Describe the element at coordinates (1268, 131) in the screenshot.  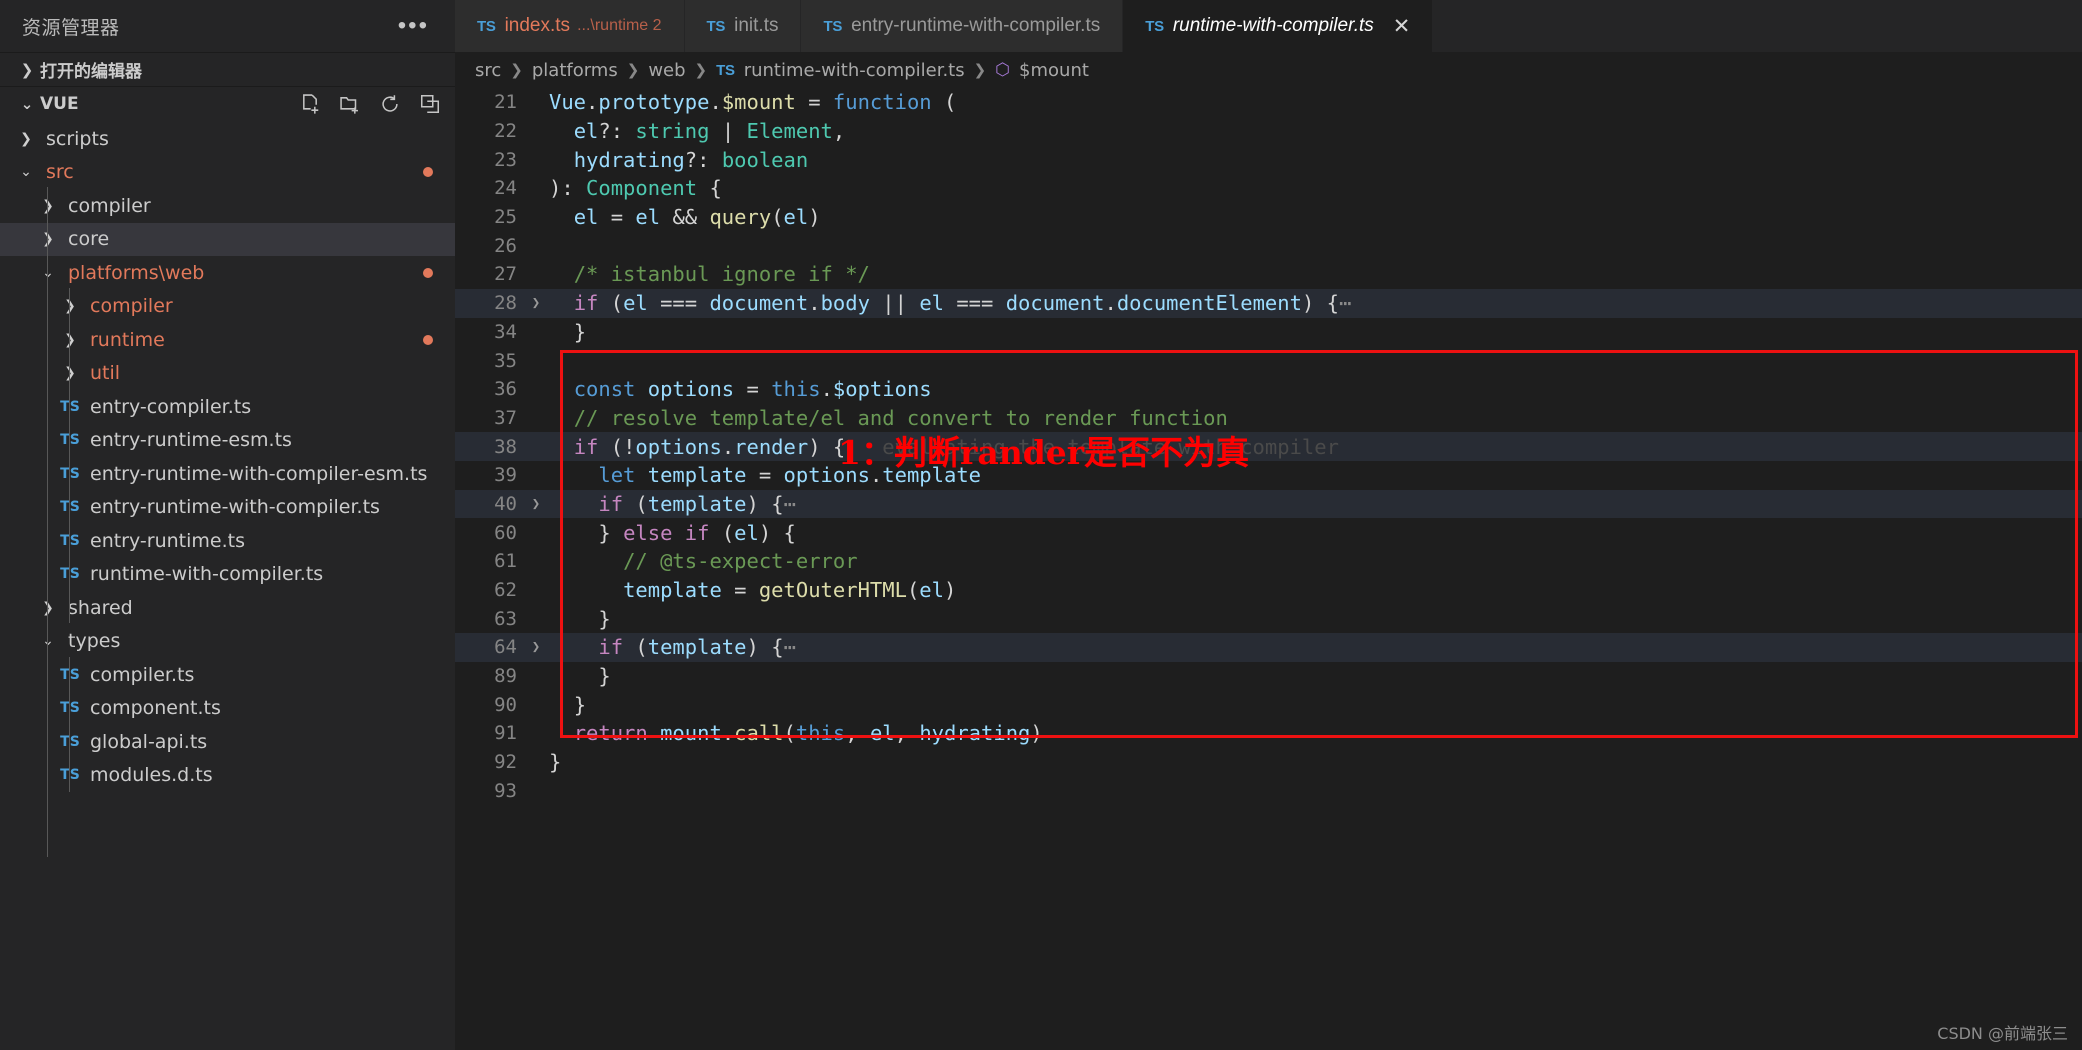
I see `code-line: 22 el?: string | Element,` at that location.